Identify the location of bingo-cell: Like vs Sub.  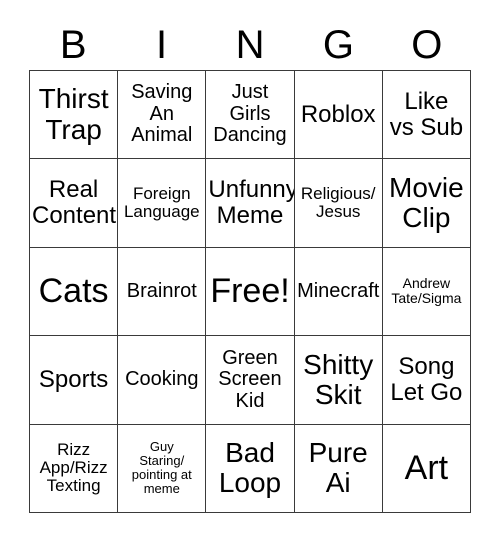
(426, 115).